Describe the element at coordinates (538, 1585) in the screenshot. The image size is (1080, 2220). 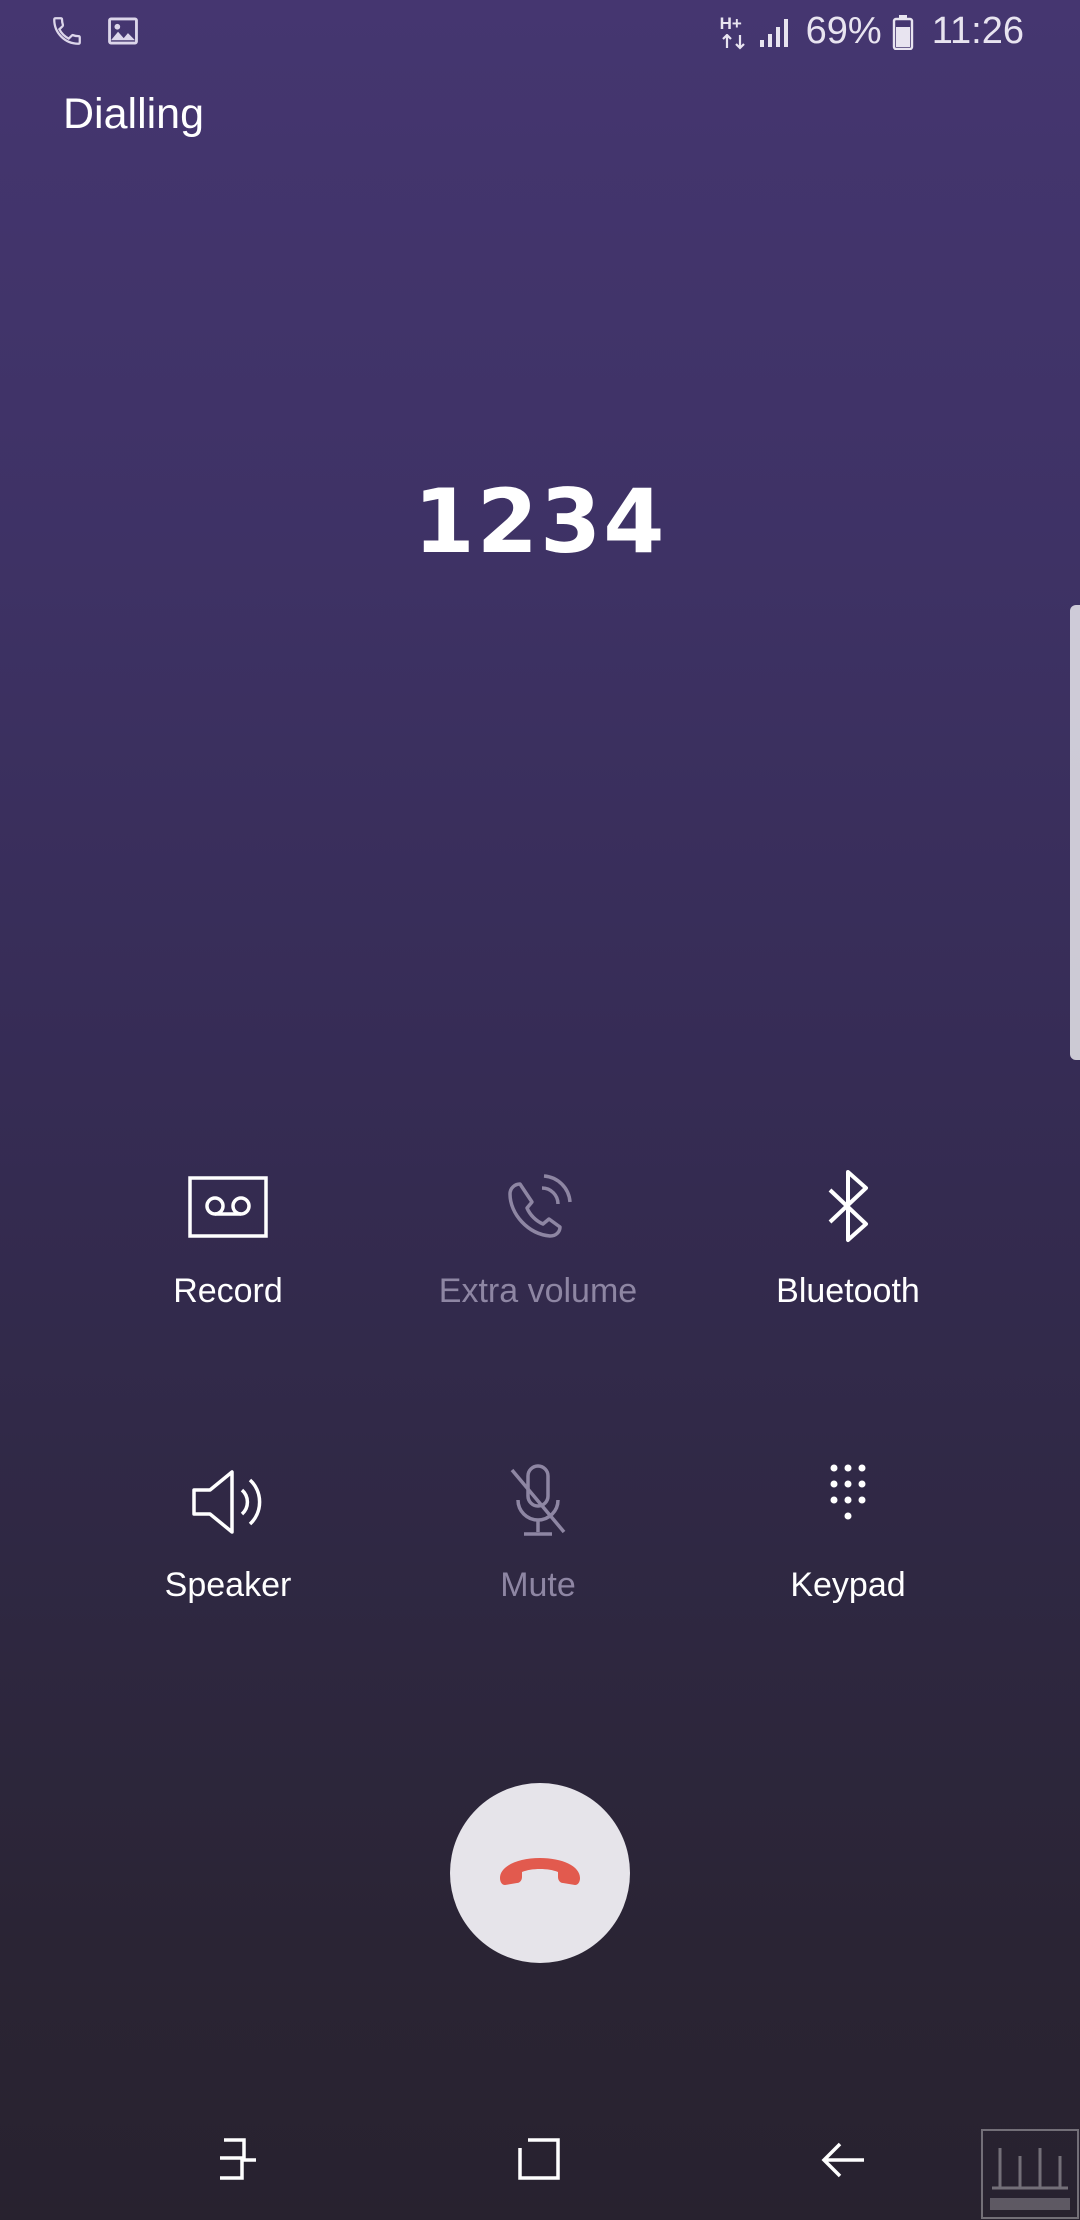
I see `mute-label: Mute` at that location.